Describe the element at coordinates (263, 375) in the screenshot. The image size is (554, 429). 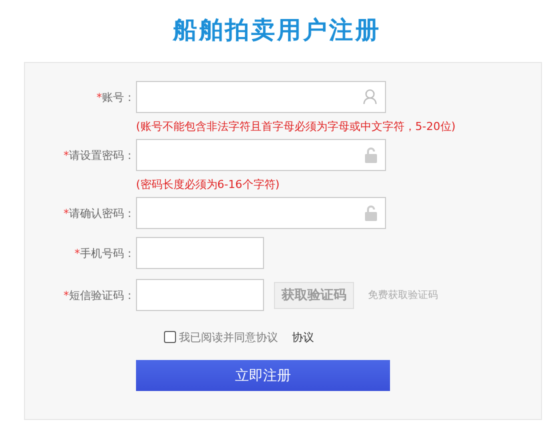
I see `register-button: 立即注册` at that location.